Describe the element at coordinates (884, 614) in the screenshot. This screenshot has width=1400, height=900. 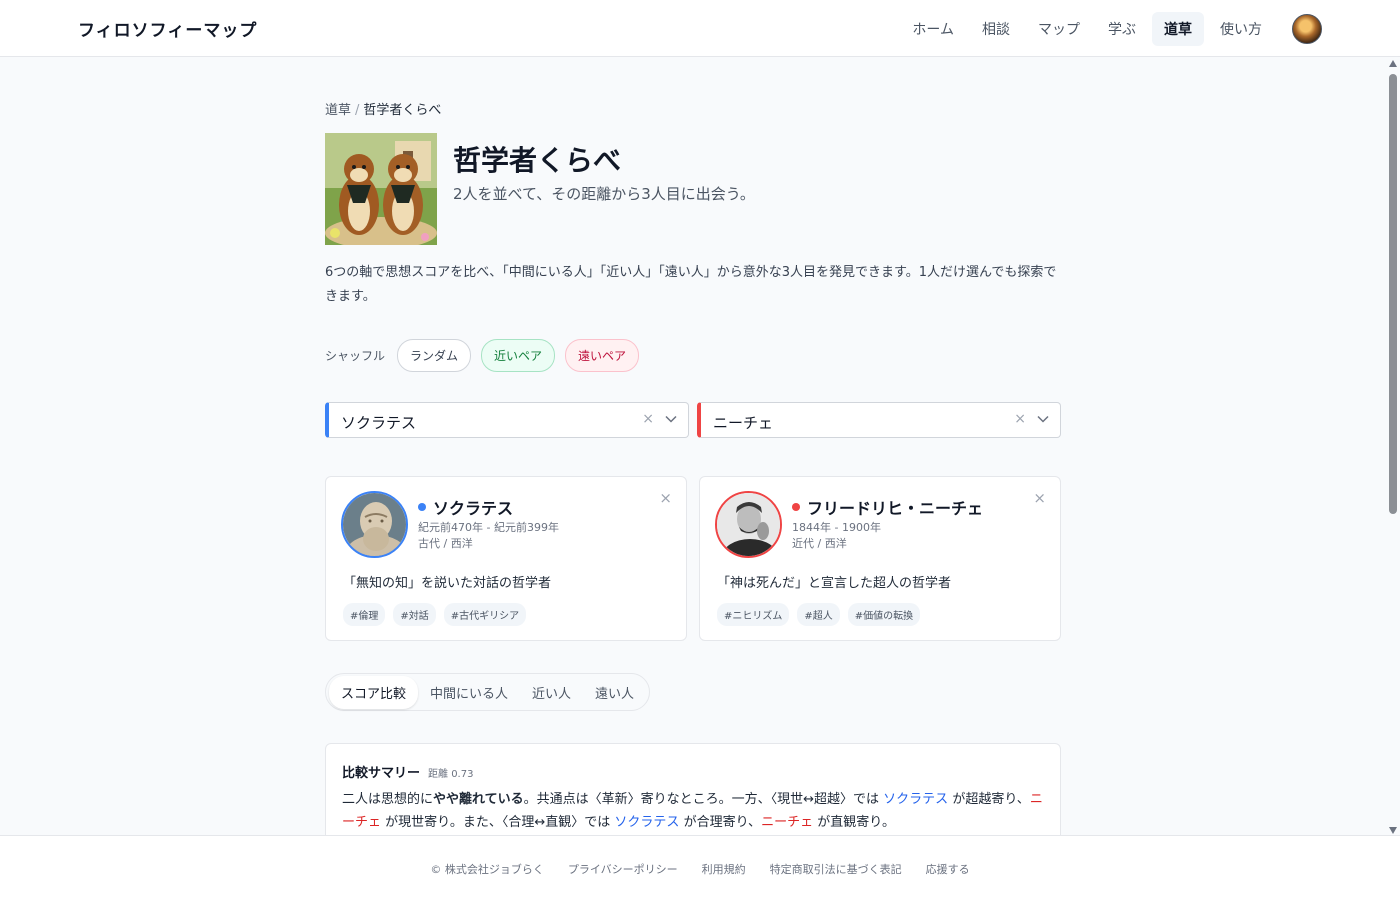
I see `tag: #価値の転換` at that location.